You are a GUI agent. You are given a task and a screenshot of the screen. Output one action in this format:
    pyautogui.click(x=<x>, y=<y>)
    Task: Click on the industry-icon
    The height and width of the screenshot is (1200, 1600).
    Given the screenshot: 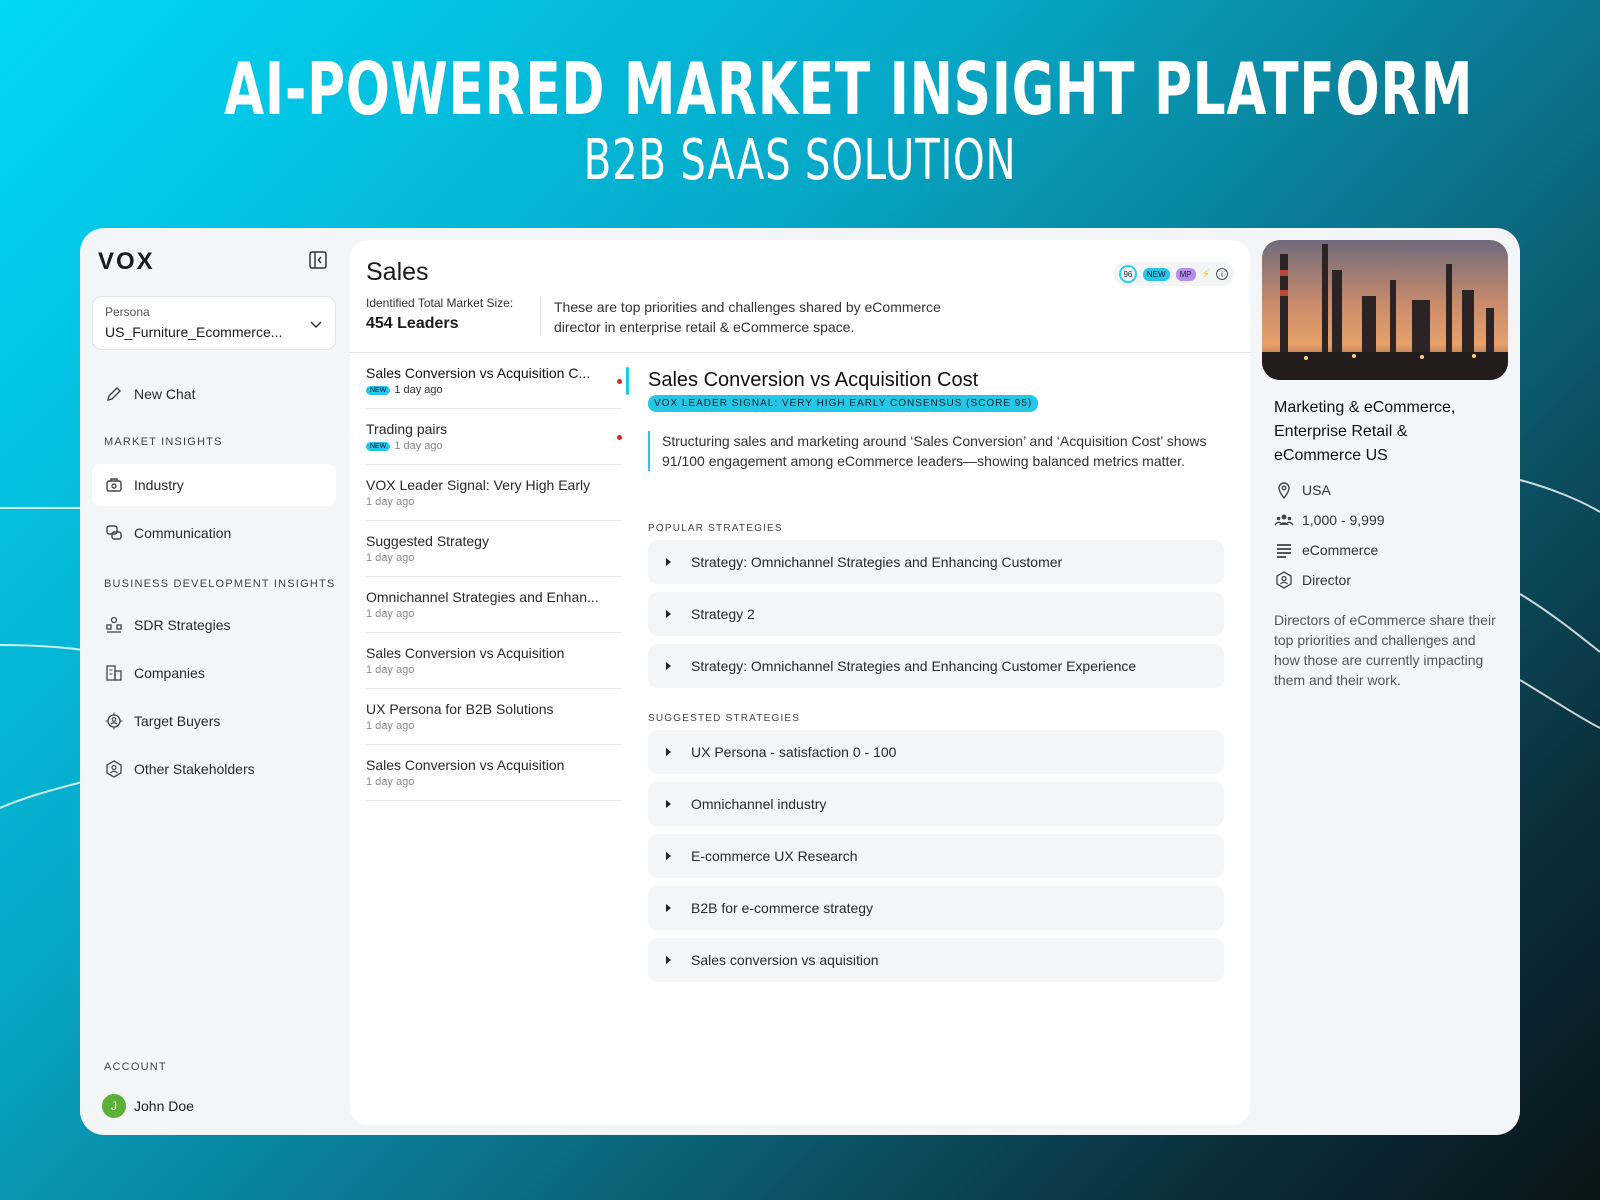 What is the action you would take?
    pyautogui.click(x=114, y=485)
    